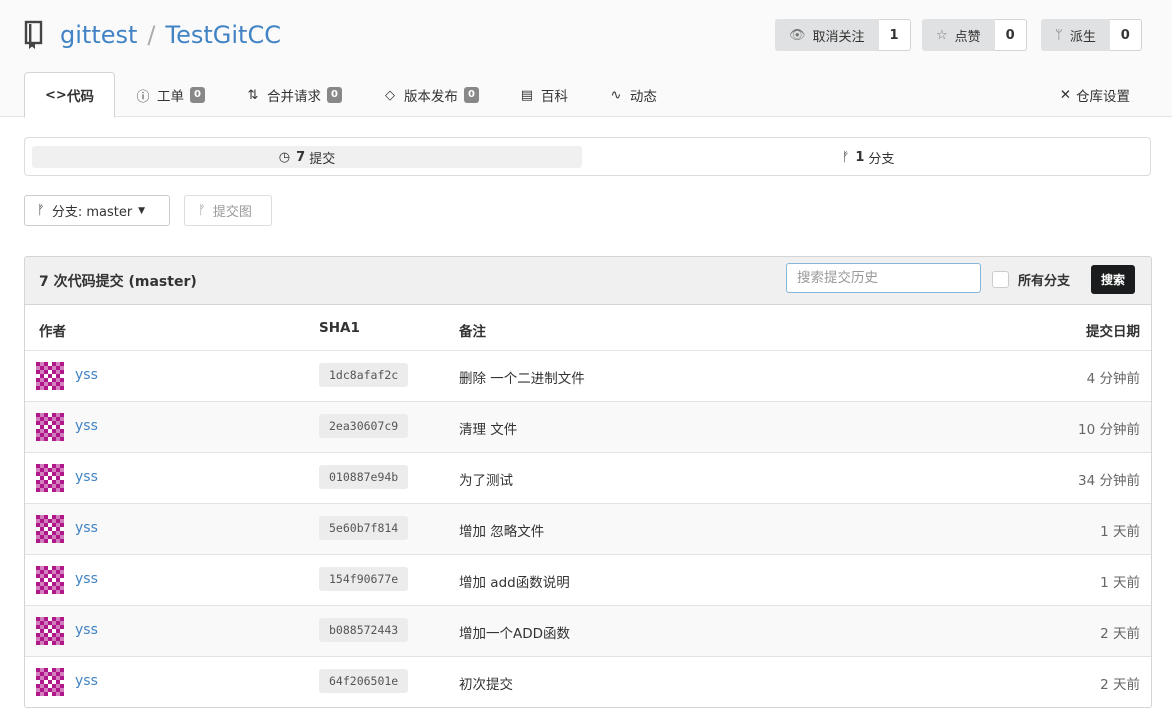 The height and width of the screenshot is (724, 1172). I want to click on commit-sha-link: 010887e94b, so click(364, 477).